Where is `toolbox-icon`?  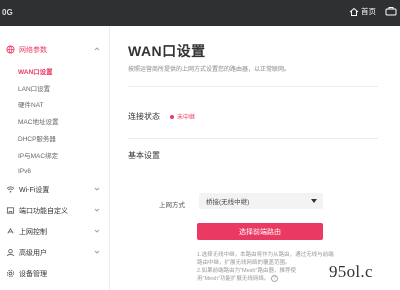 toolbox-icon is located at coordinates (391, 12).